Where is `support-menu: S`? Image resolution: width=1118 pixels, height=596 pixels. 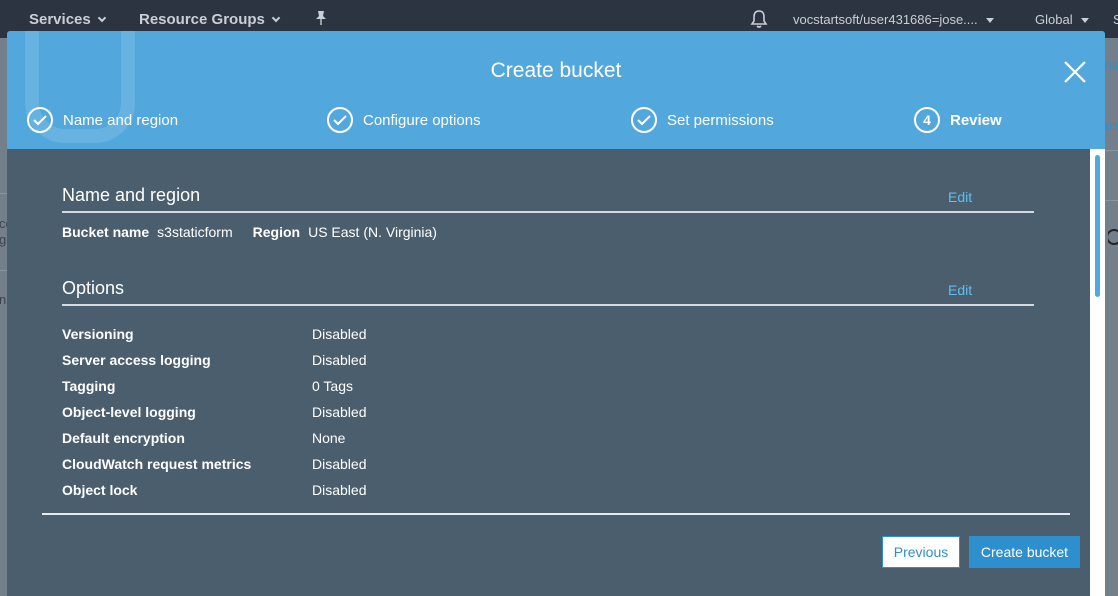 support-menu: S is located at coordinates (1115, 19).